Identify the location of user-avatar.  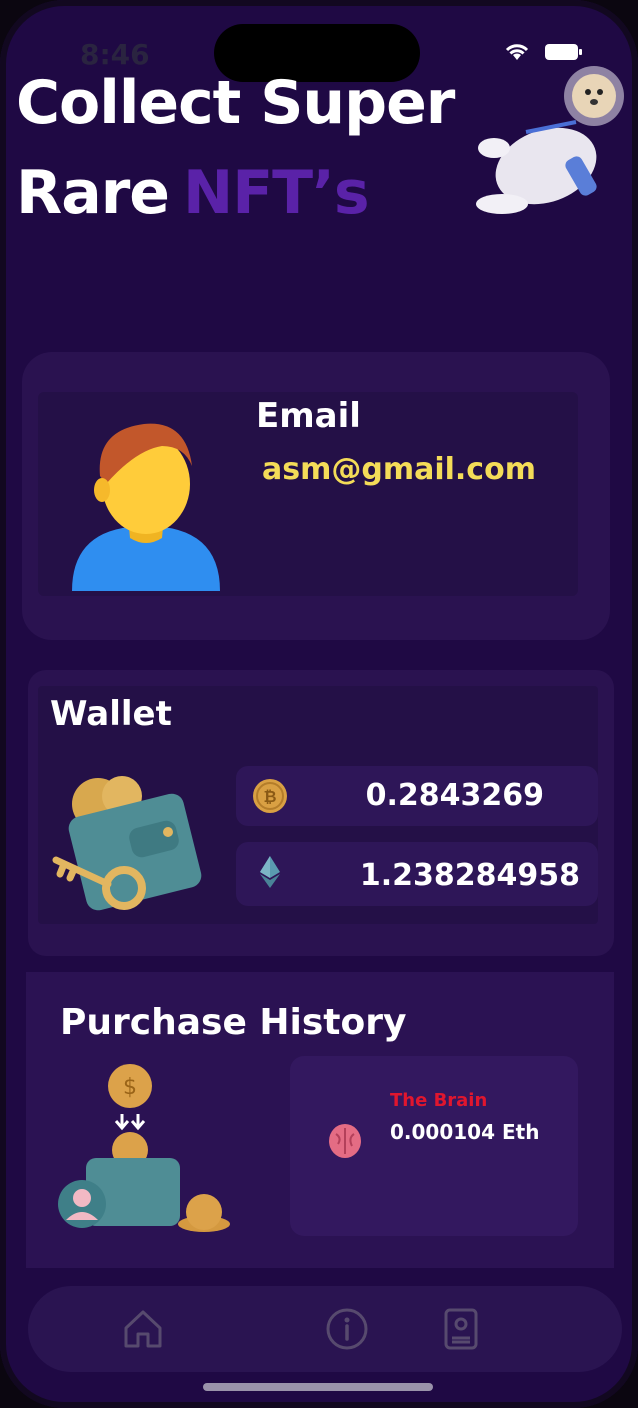
(146, 507).